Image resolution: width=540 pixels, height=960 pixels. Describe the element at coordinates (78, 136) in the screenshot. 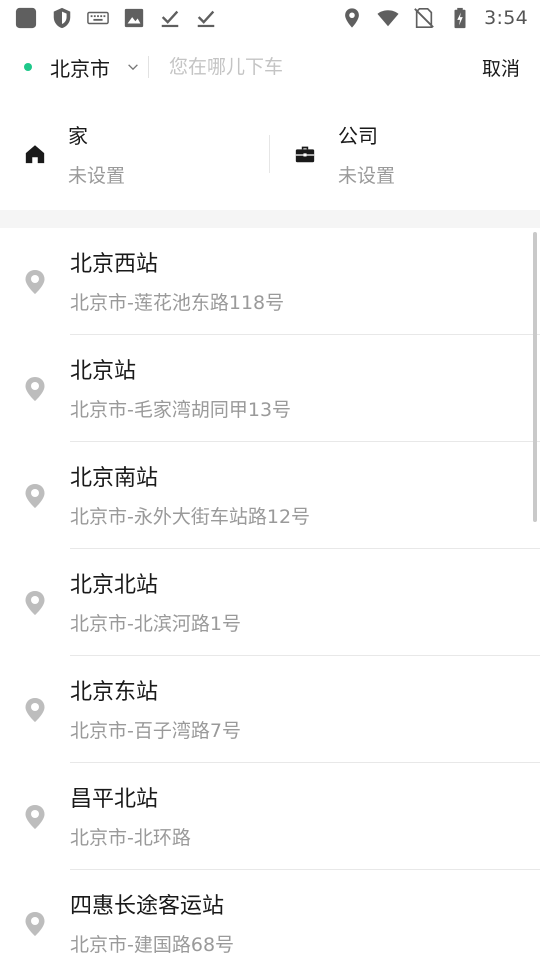

I see `home-title: 家` at that location.